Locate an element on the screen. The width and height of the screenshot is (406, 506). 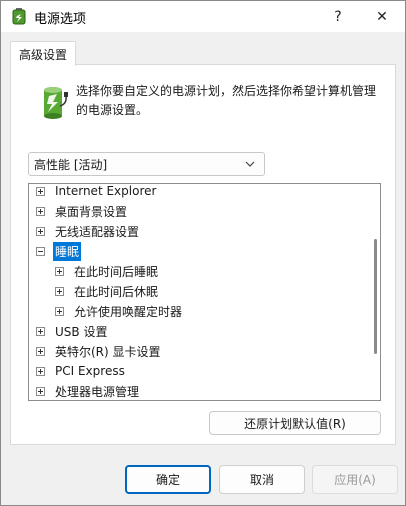
tree-row-pci-express: PCI Express is located at coordinates (81, 371).